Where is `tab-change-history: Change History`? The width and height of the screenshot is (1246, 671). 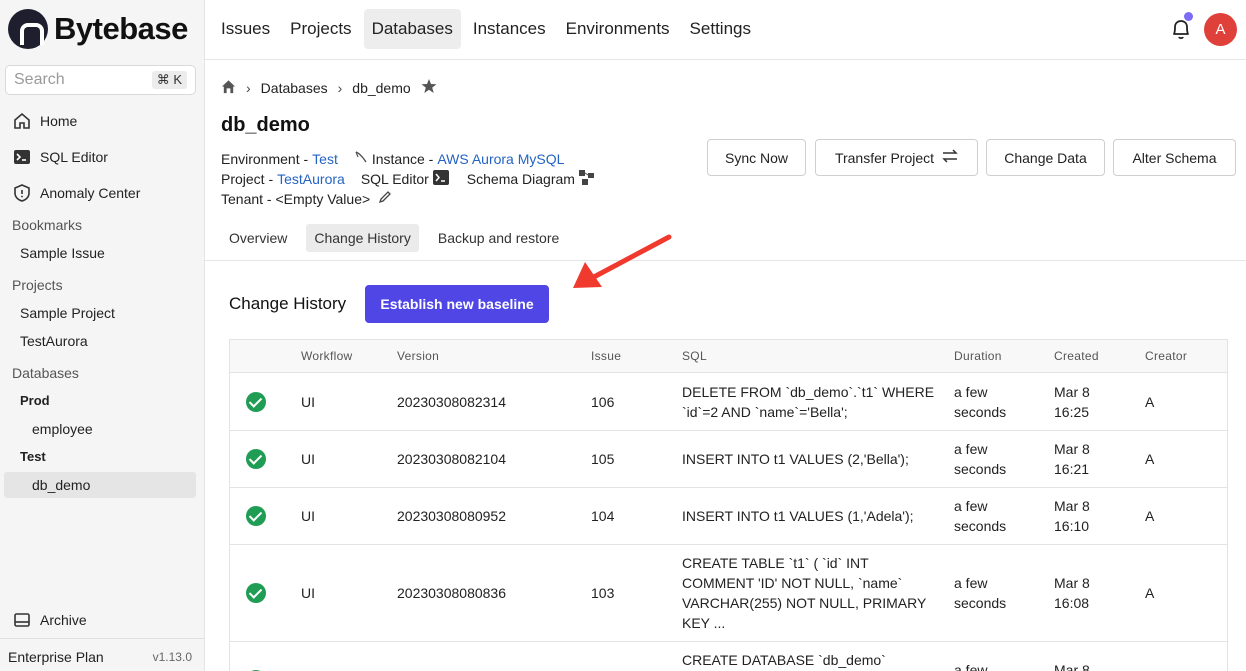
tab-change-history: Change History is located at coordinates (362, 238).